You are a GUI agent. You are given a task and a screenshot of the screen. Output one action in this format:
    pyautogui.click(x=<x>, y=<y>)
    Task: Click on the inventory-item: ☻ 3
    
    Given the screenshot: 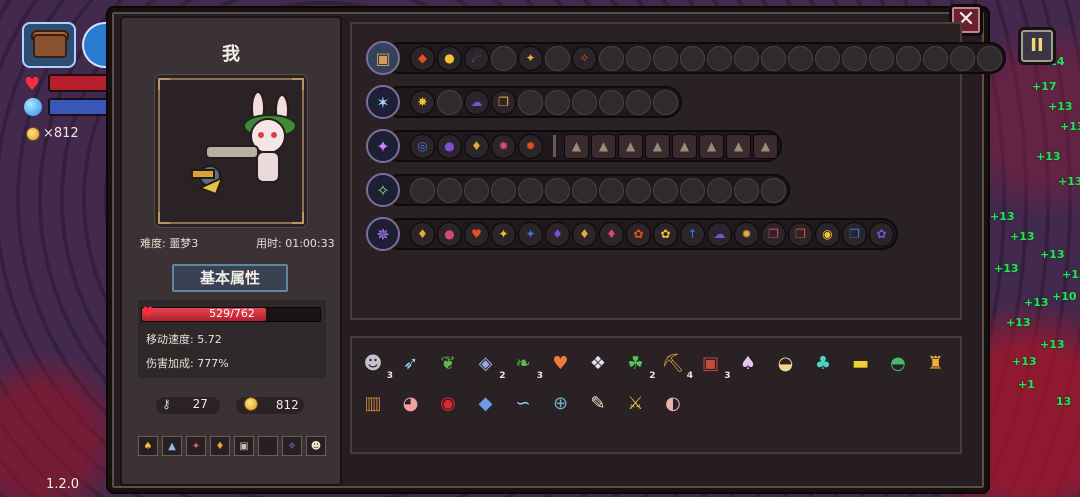 What is the action you would take?
    pyautogui.click(x=375, y=365)
    